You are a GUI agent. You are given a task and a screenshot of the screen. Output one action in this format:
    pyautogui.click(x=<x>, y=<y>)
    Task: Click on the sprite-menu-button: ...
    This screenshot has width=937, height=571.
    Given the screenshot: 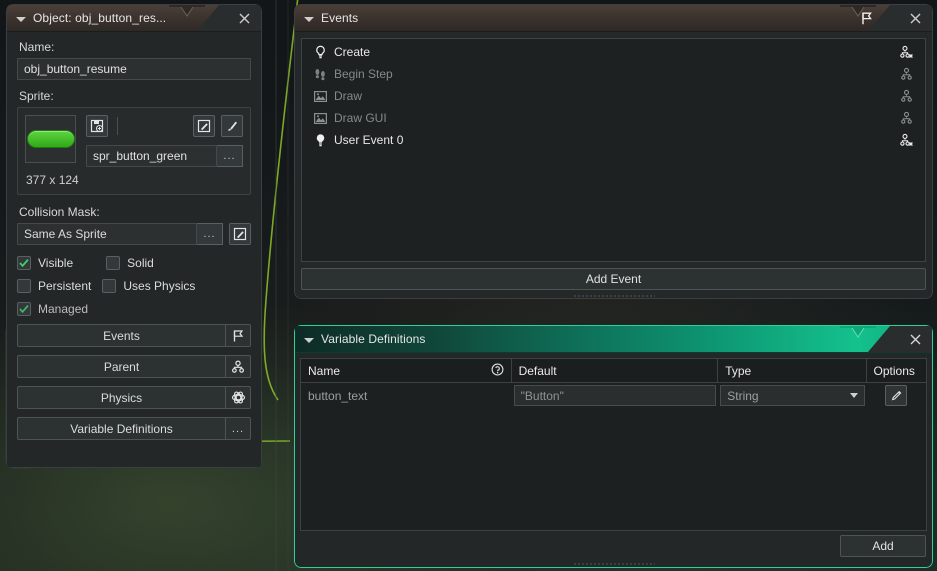 What is the action you would take?
    pyautogui.click(x=230, y=156)
    